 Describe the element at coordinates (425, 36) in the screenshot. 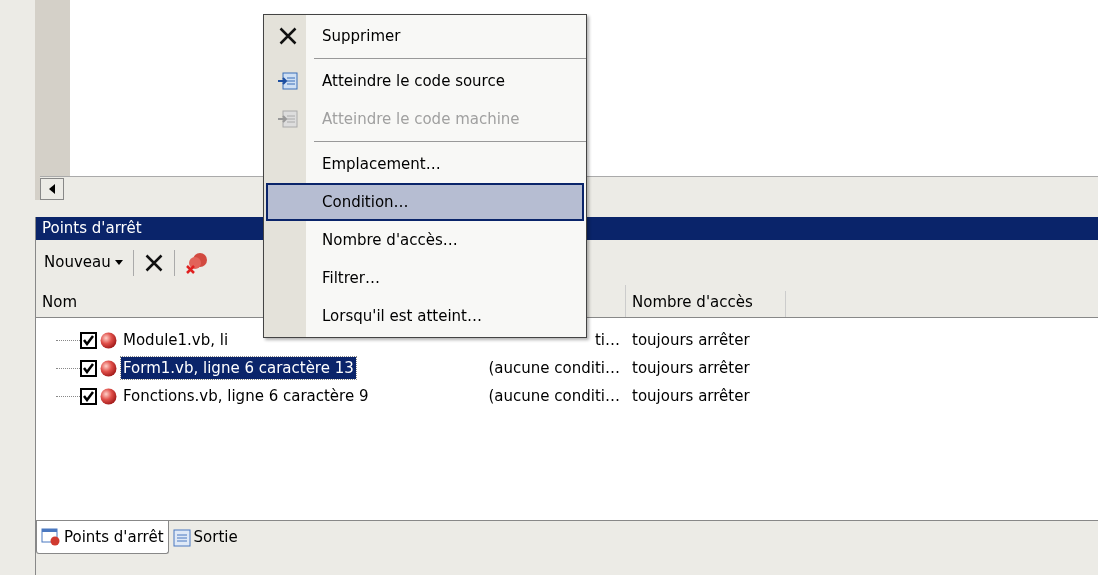

I see `menu-item: Supprimer` at that location.